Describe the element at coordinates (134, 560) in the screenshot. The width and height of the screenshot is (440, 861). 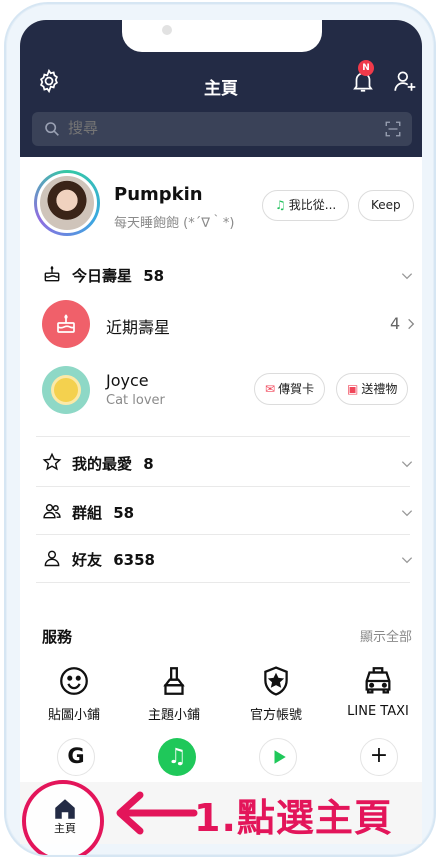
I see `friends-count: 6358` at that location.